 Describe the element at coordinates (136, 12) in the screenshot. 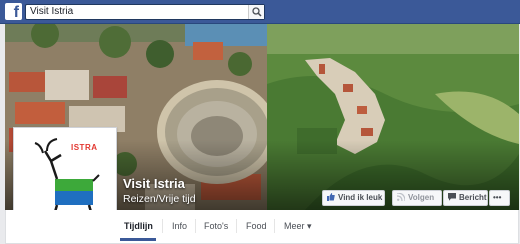

I see `search-input` at that location.